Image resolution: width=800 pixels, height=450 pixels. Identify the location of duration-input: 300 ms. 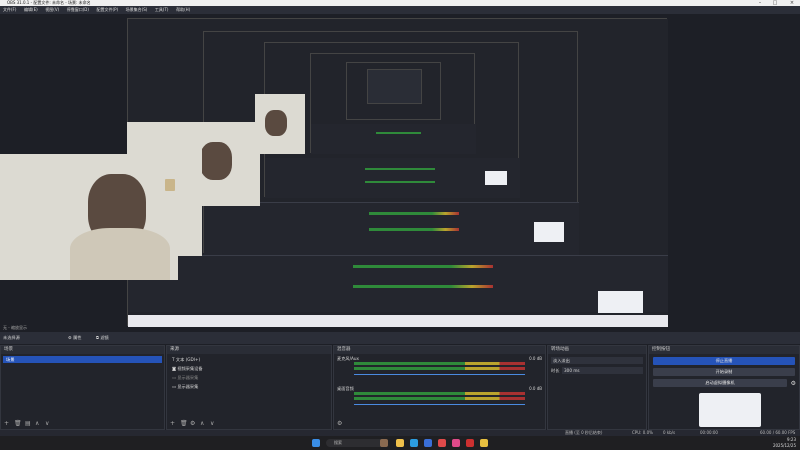
(602, 370).